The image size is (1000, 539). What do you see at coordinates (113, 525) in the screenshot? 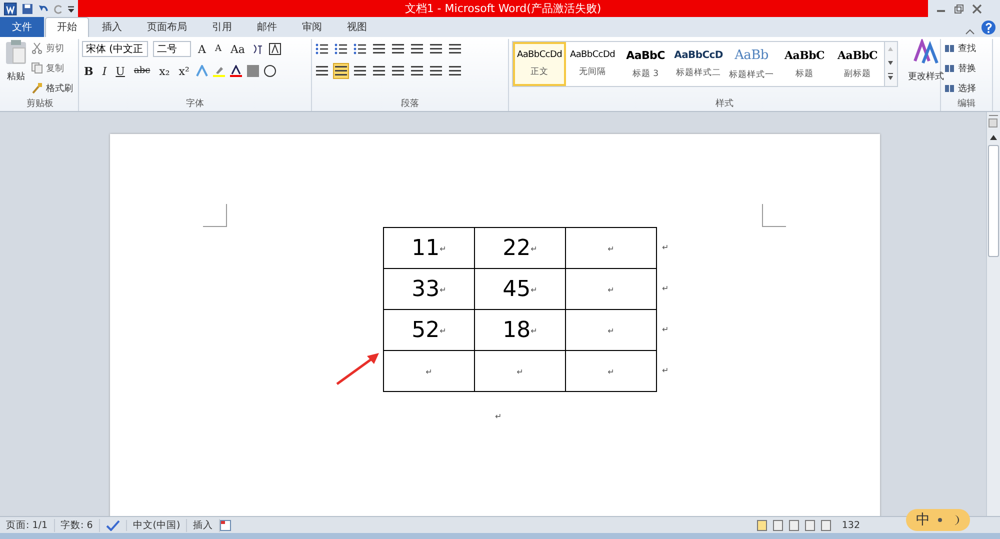
I see `proofing-icon` at bounding box center [113, 525].